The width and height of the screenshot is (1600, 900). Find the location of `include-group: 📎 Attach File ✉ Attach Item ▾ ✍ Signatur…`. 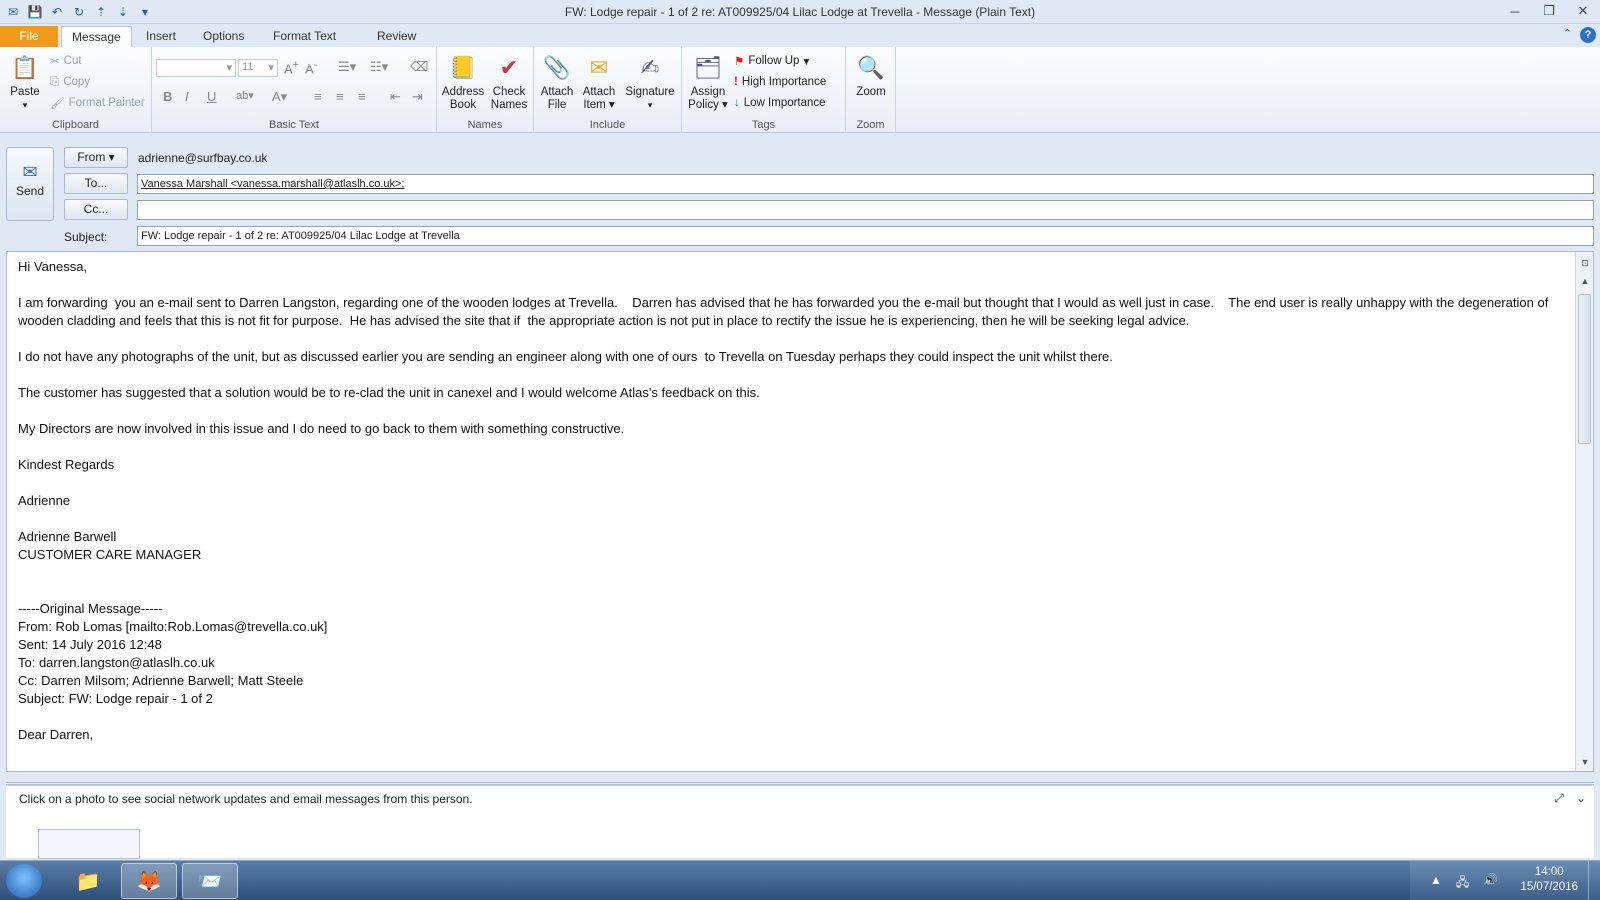

include-group: 📎 Attach File ✉ Attach Item ▾ ✍ Signatur… is located at coordinates (608, 90).